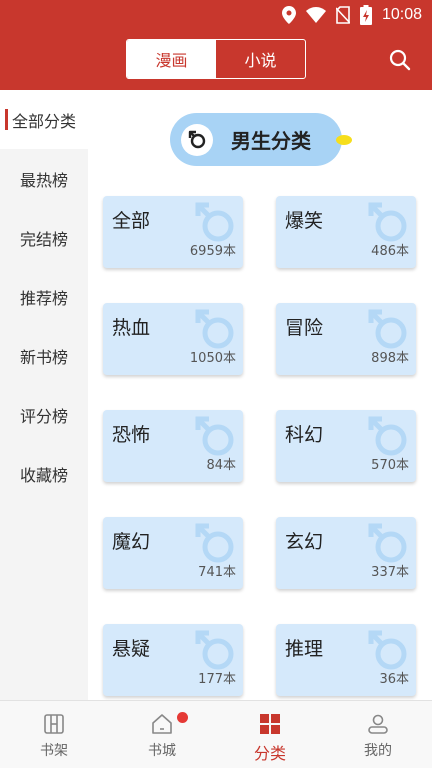 The width and height of the screenshot is (432, 768). I want to click on category-name: 玄幻, so click(304, 542).